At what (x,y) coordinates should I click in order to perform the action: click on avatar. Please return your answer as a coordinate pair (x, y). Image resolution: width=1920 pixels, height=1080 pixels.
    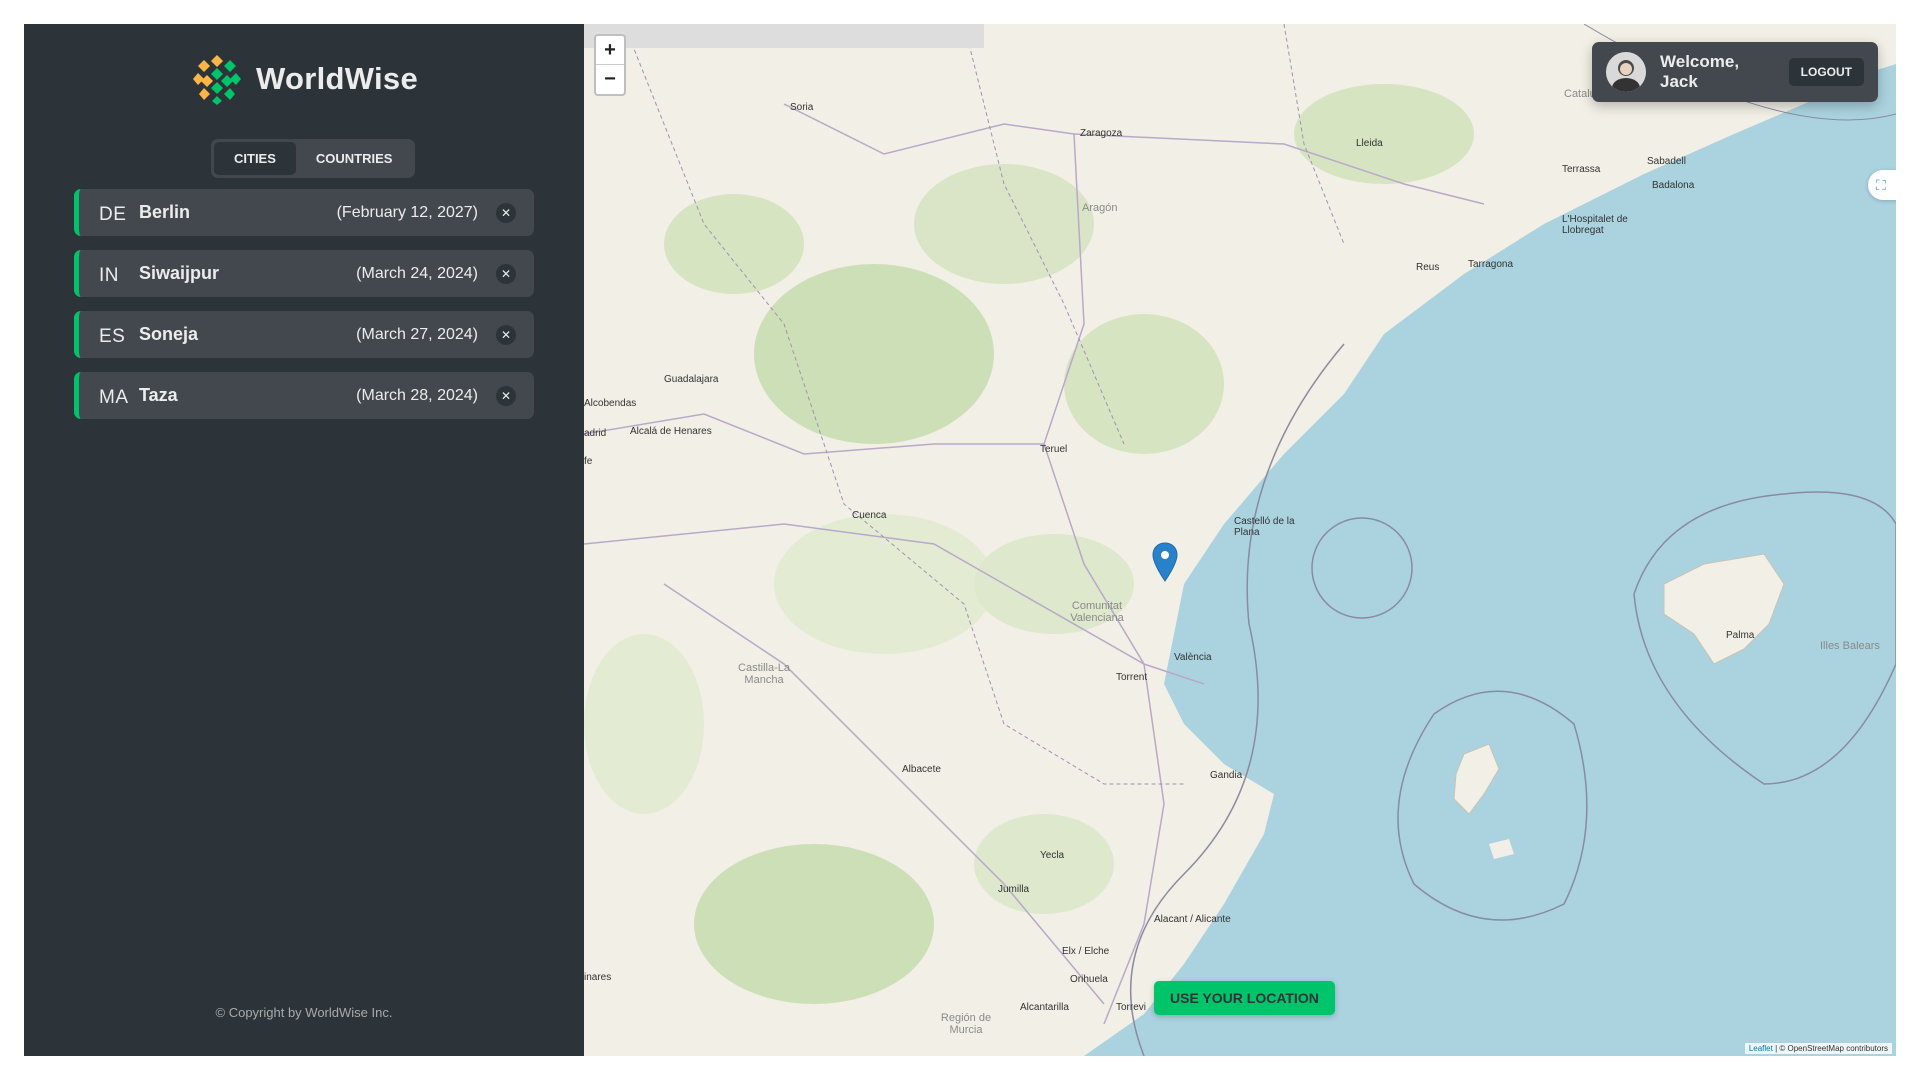
    Looking at the image, I should click on (1626, 72).